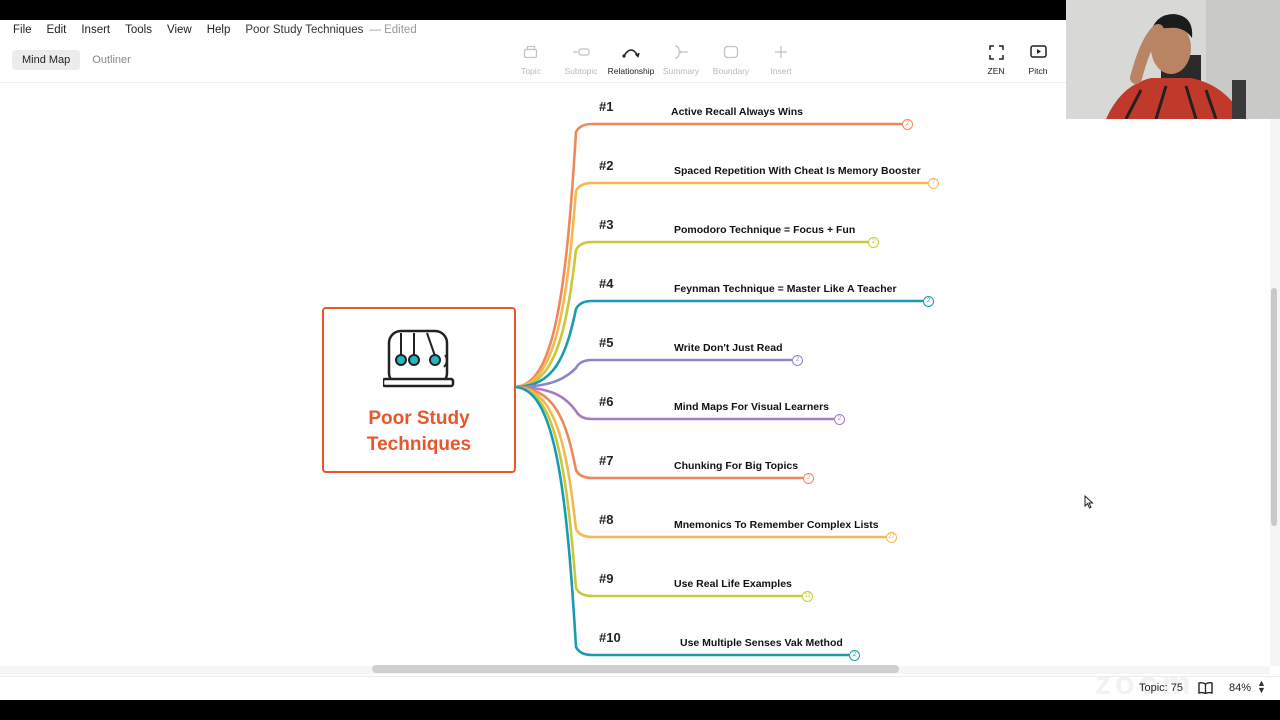  Describe the element at coordinates (1145, 683) in the screenshot. I see `zoom-watermark: zoom` at that location.